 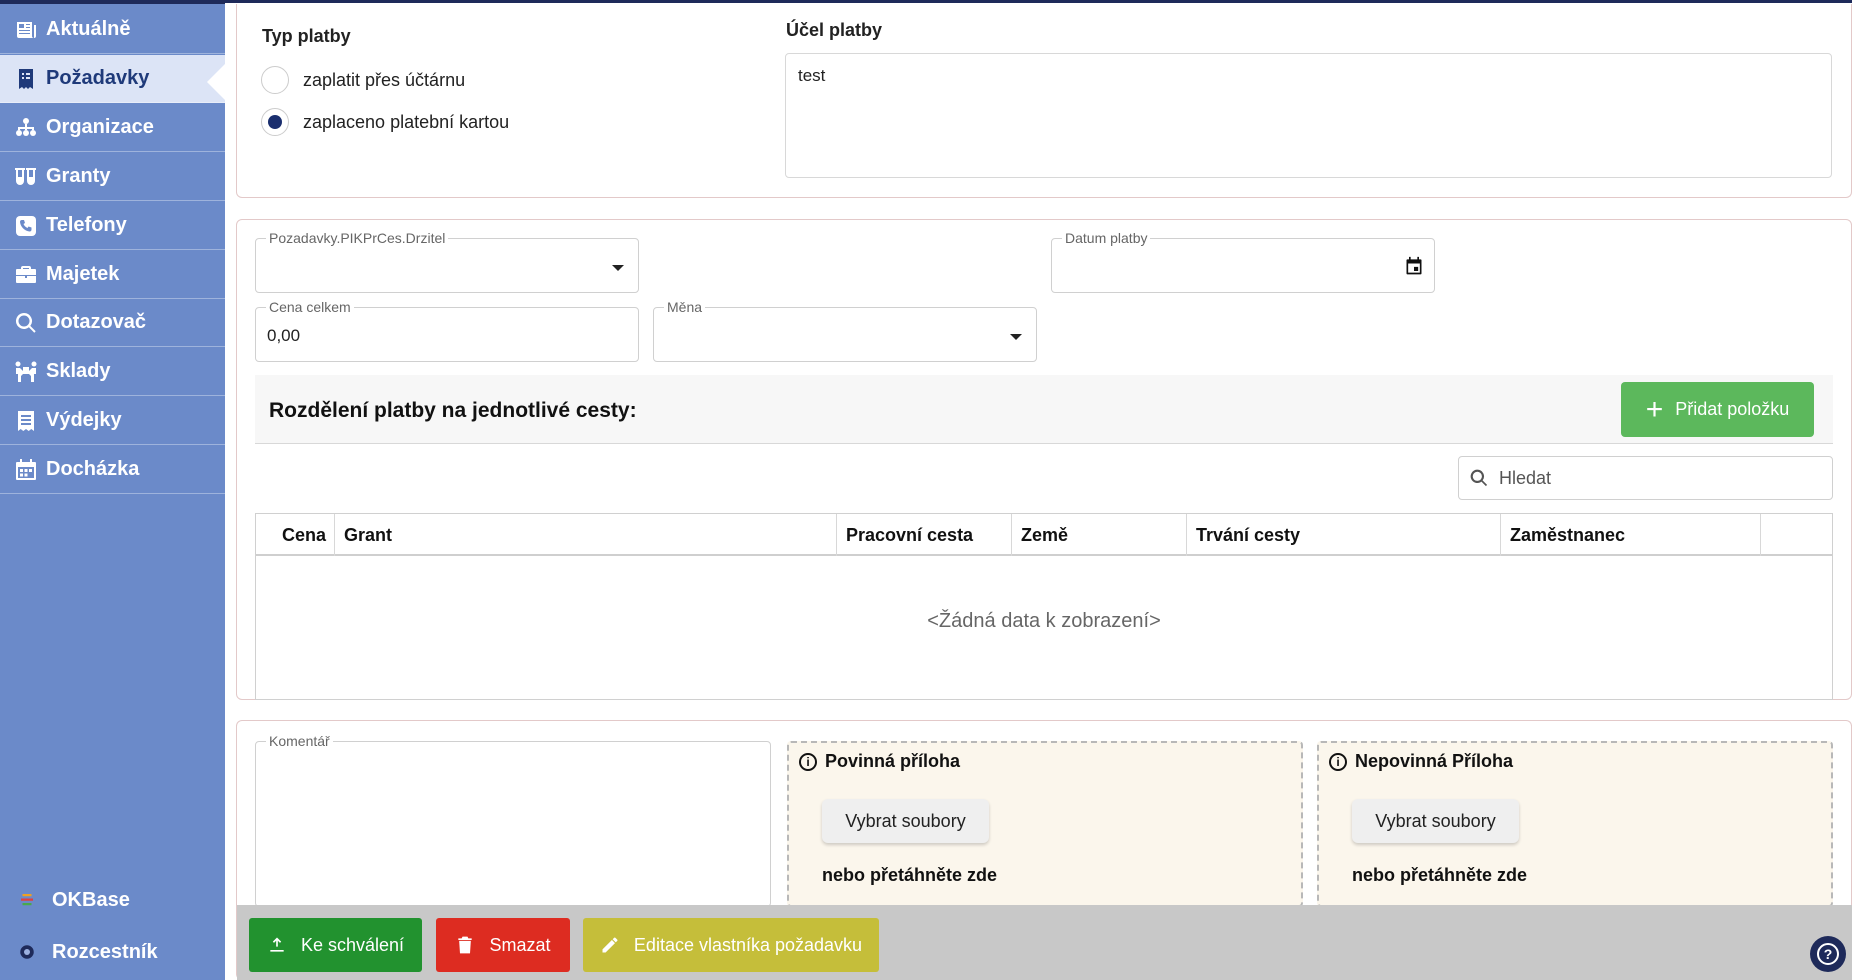 I want to click on sidebar-item-dochazka: Docházka, so click(x=112, y=470).